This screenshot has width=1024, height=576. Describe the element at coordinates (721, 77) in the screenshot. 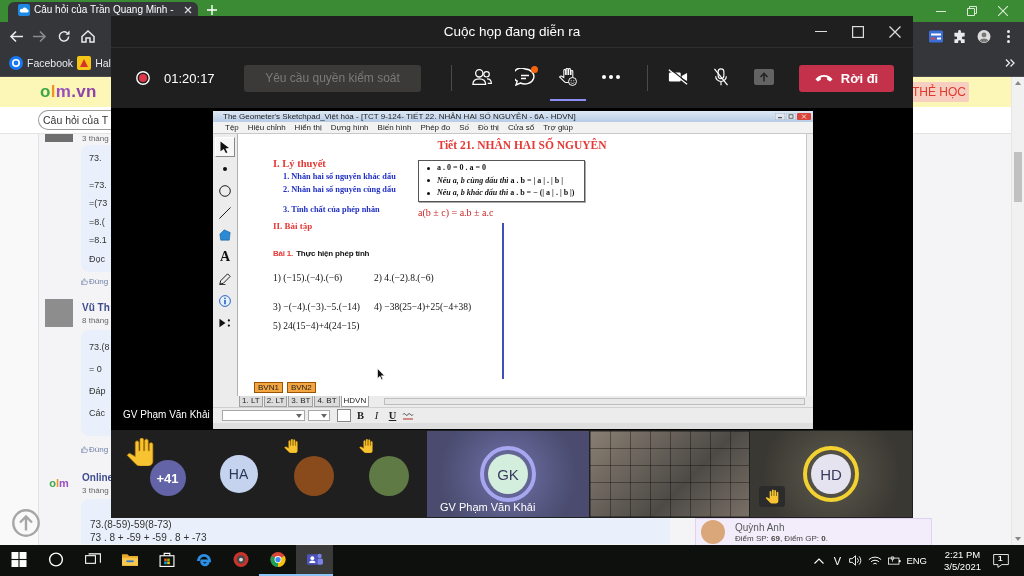

I see `mic-off-icon` at that location.